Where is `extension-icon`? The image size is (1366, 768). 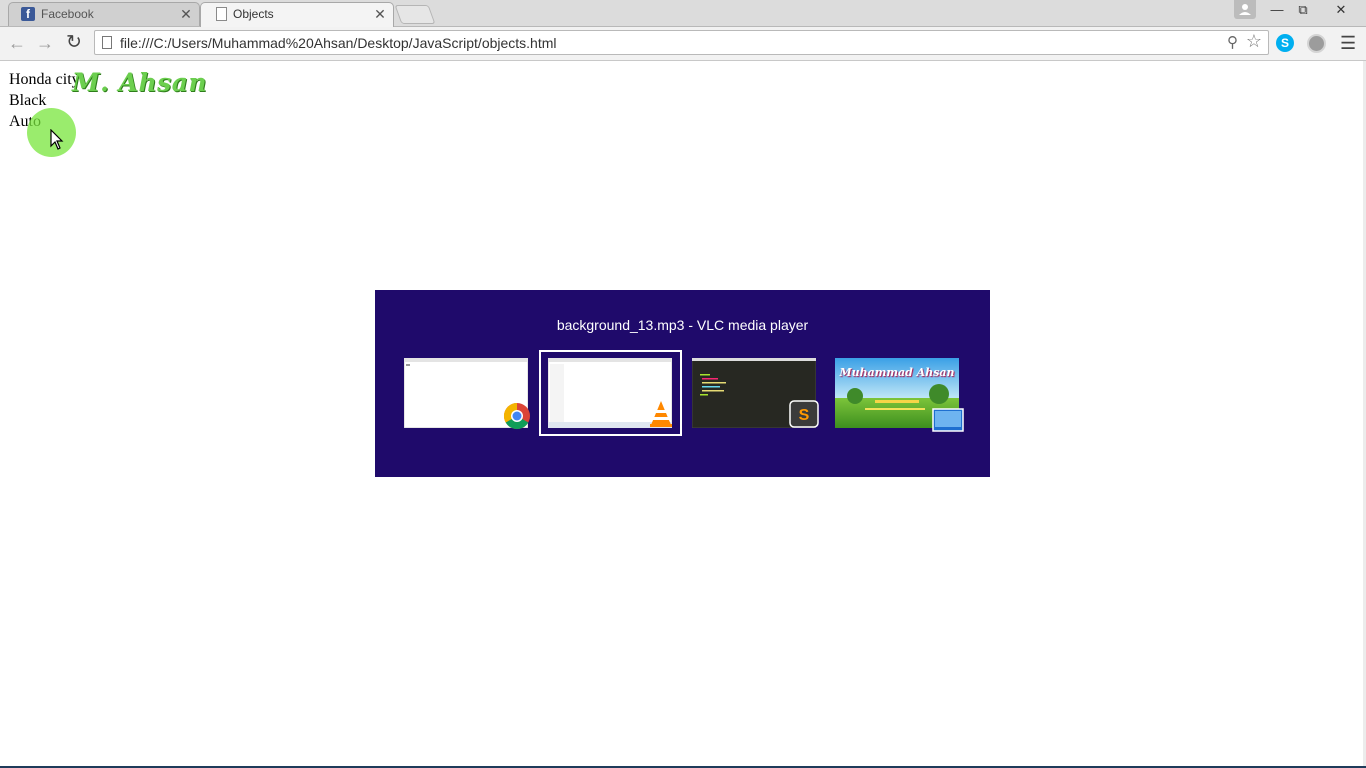 extension-icon is located at coordinates (1316, 43).